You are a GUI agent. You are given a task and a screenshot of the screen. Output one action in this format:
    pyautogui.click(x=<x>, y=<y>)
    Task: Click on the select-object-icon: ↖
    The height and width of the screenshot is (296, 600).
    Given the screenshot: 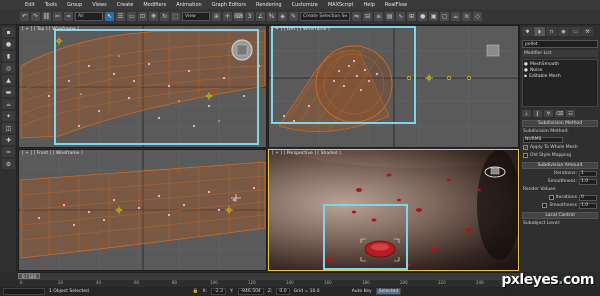 What is the action you would take?
    pyautogui.click(x=109, y=16)
    